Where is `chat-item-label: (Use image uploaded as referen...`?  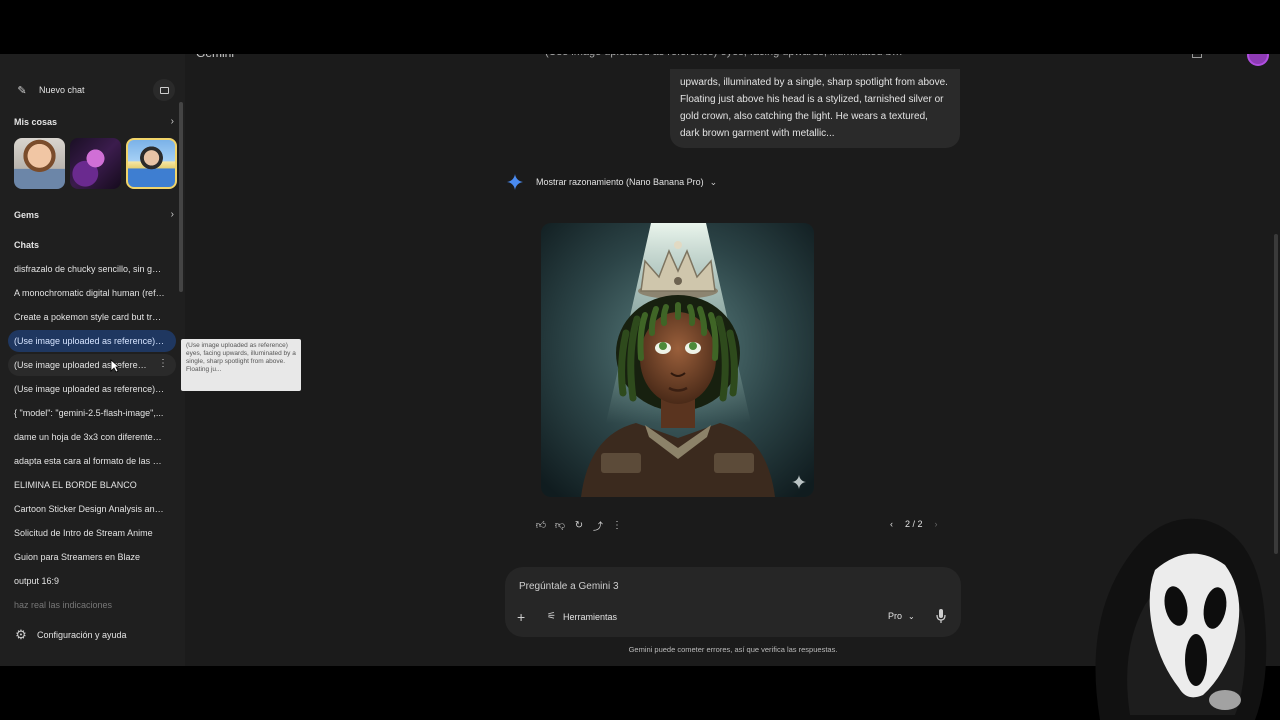
chat-item-label: (Use image uploaded as referen... is located at coordinates (81, 365).